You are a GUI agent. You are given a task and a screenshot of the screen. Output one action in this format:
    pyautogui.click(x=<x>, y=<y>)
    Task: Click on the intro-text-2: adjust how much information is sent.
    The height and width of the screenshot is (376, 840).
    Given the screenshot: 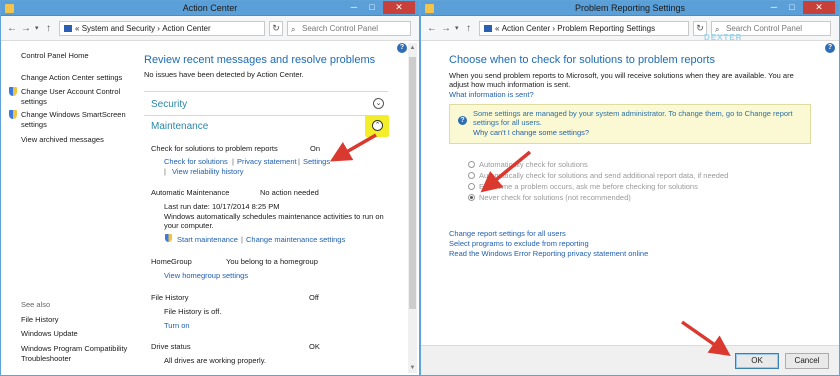 What is the action you would take?
    pyautogui.click(x=510, y=84)
    